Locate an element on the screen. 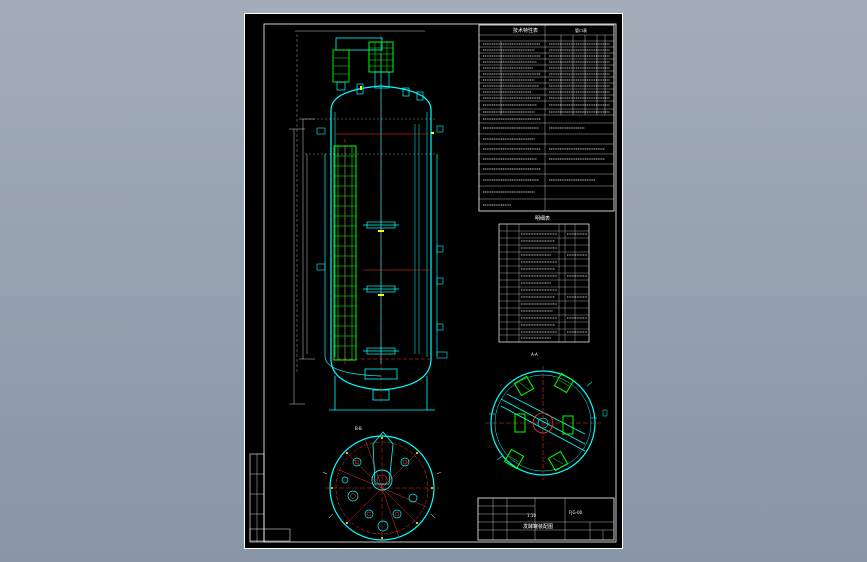 This screenshot has width=867, height=562. tech-table-title: 技术特性表 is located at coordinates (525, 30).